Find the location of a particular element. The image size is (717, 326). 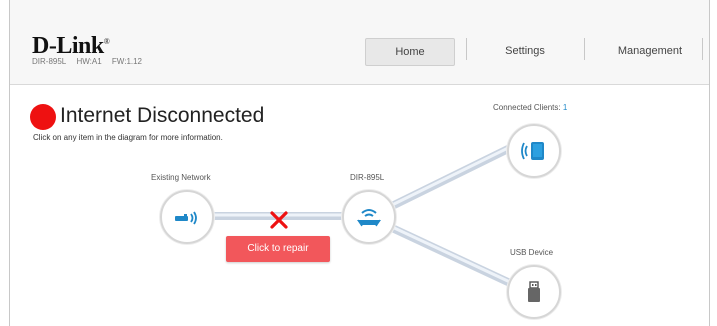

connected-clients-text: Connected Clients: is located at coordinates (527, 107).